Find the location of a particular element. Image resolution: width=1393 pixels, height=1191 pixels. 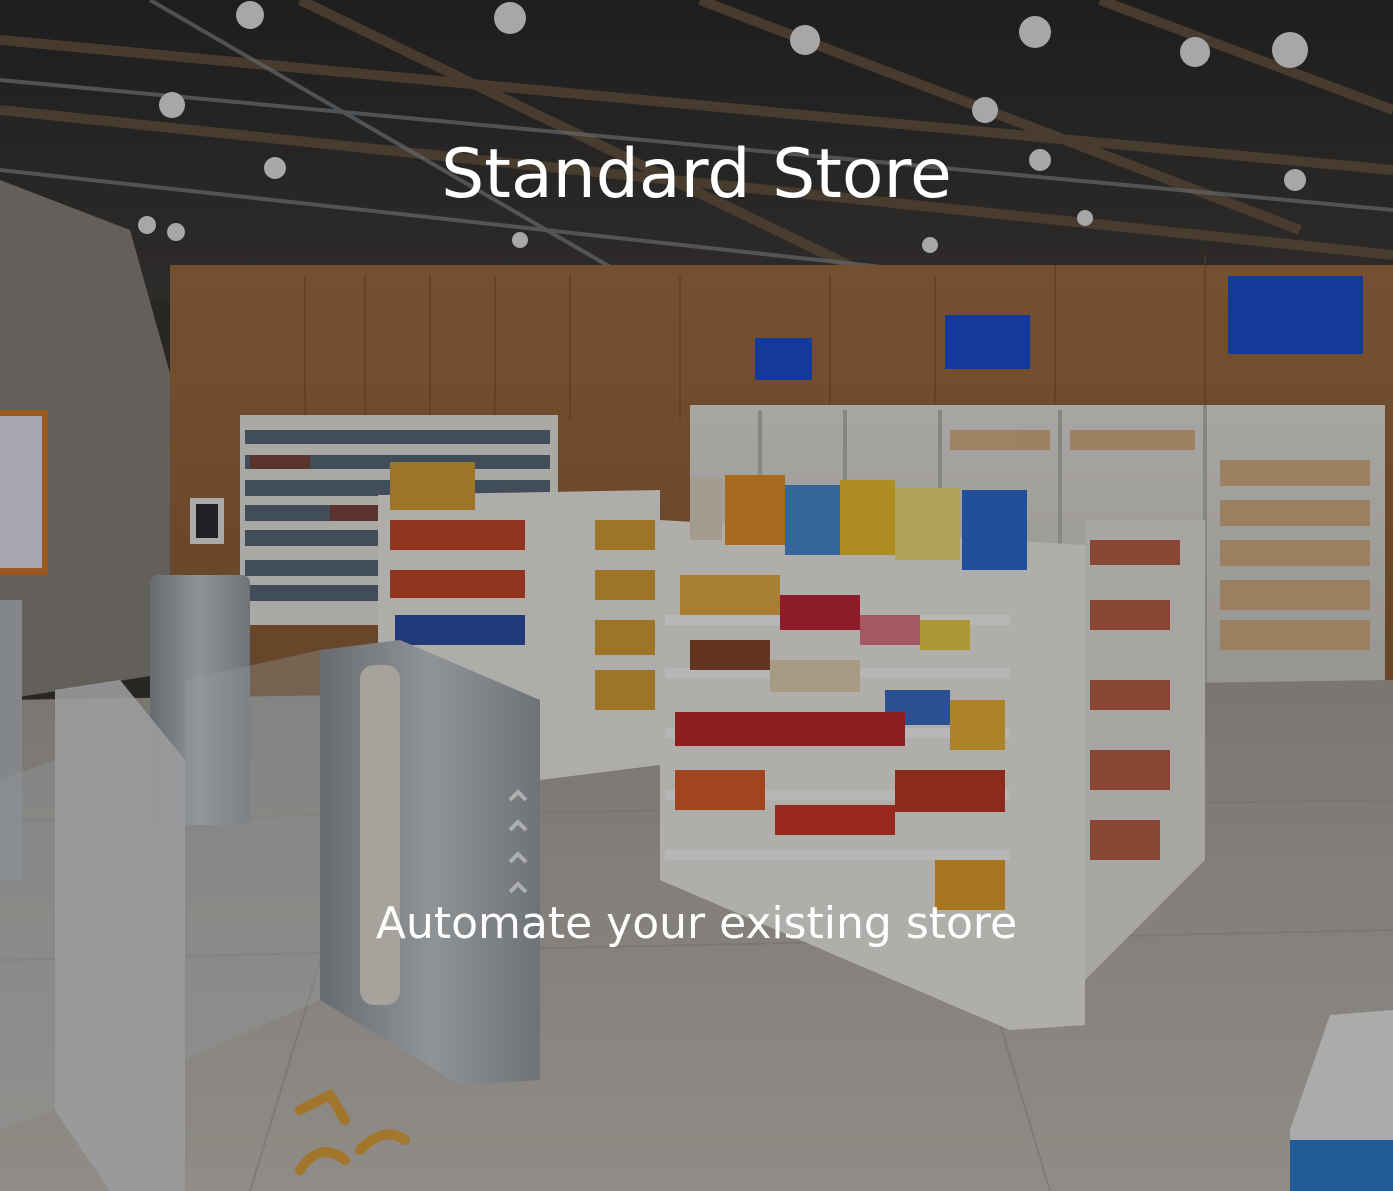

hero-subtitle: Automate your existing store is located at coordinates (696, 923).